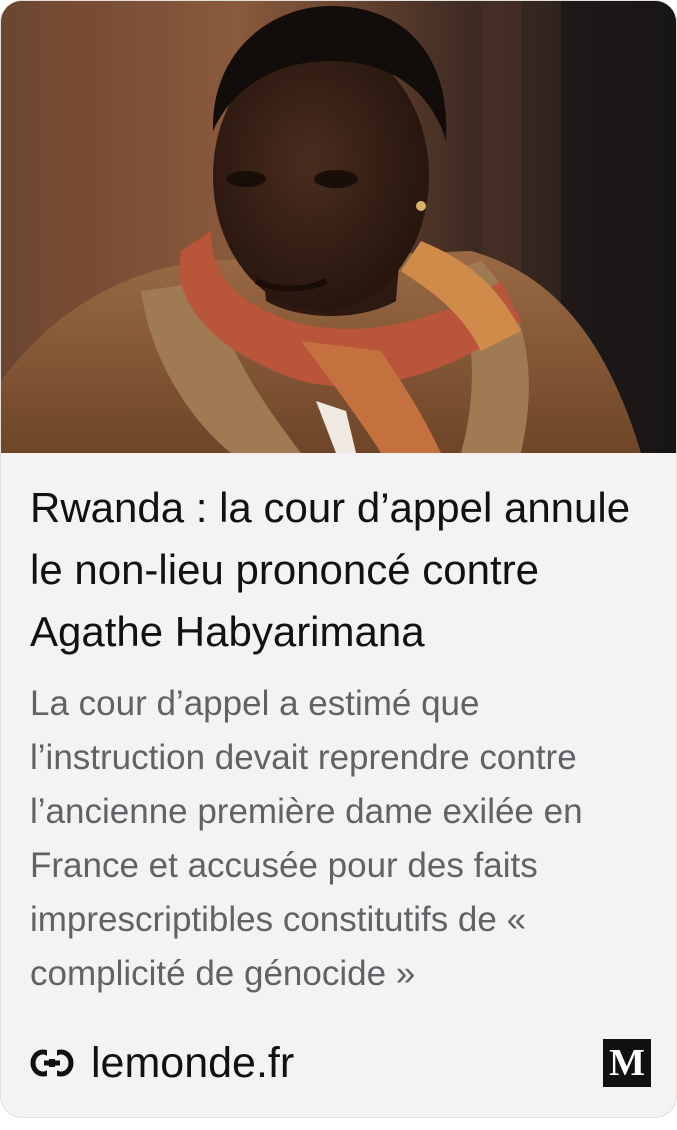  Describe the element at coordinates (627, 1063) in the screenshot. I see `publisher-logo: M` at that location.